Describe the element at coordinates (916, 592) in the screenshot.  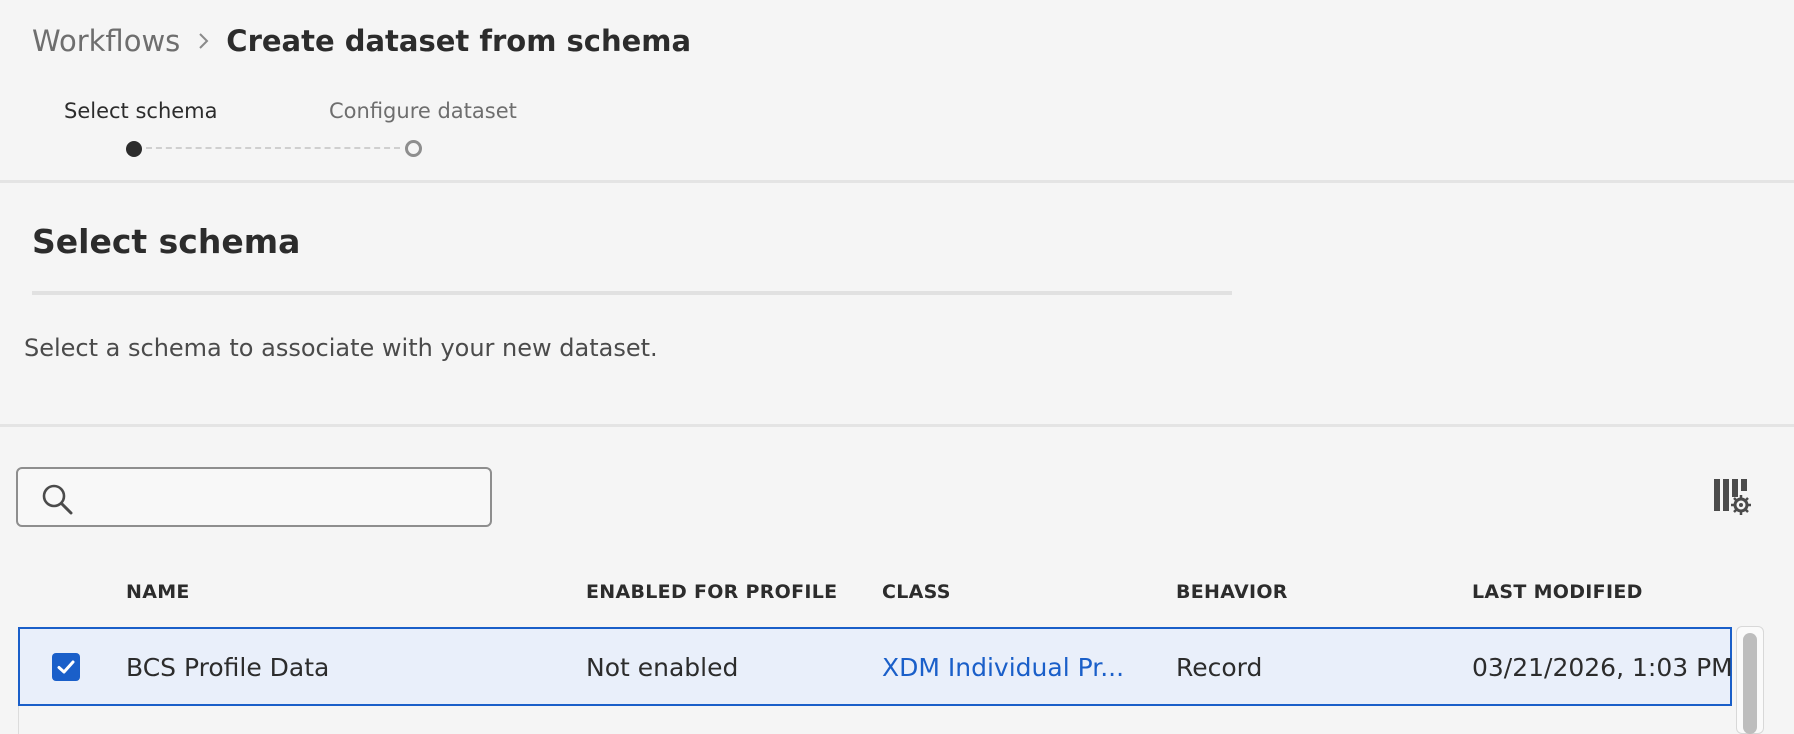
I see `column-header-class: CLASS` at that location.